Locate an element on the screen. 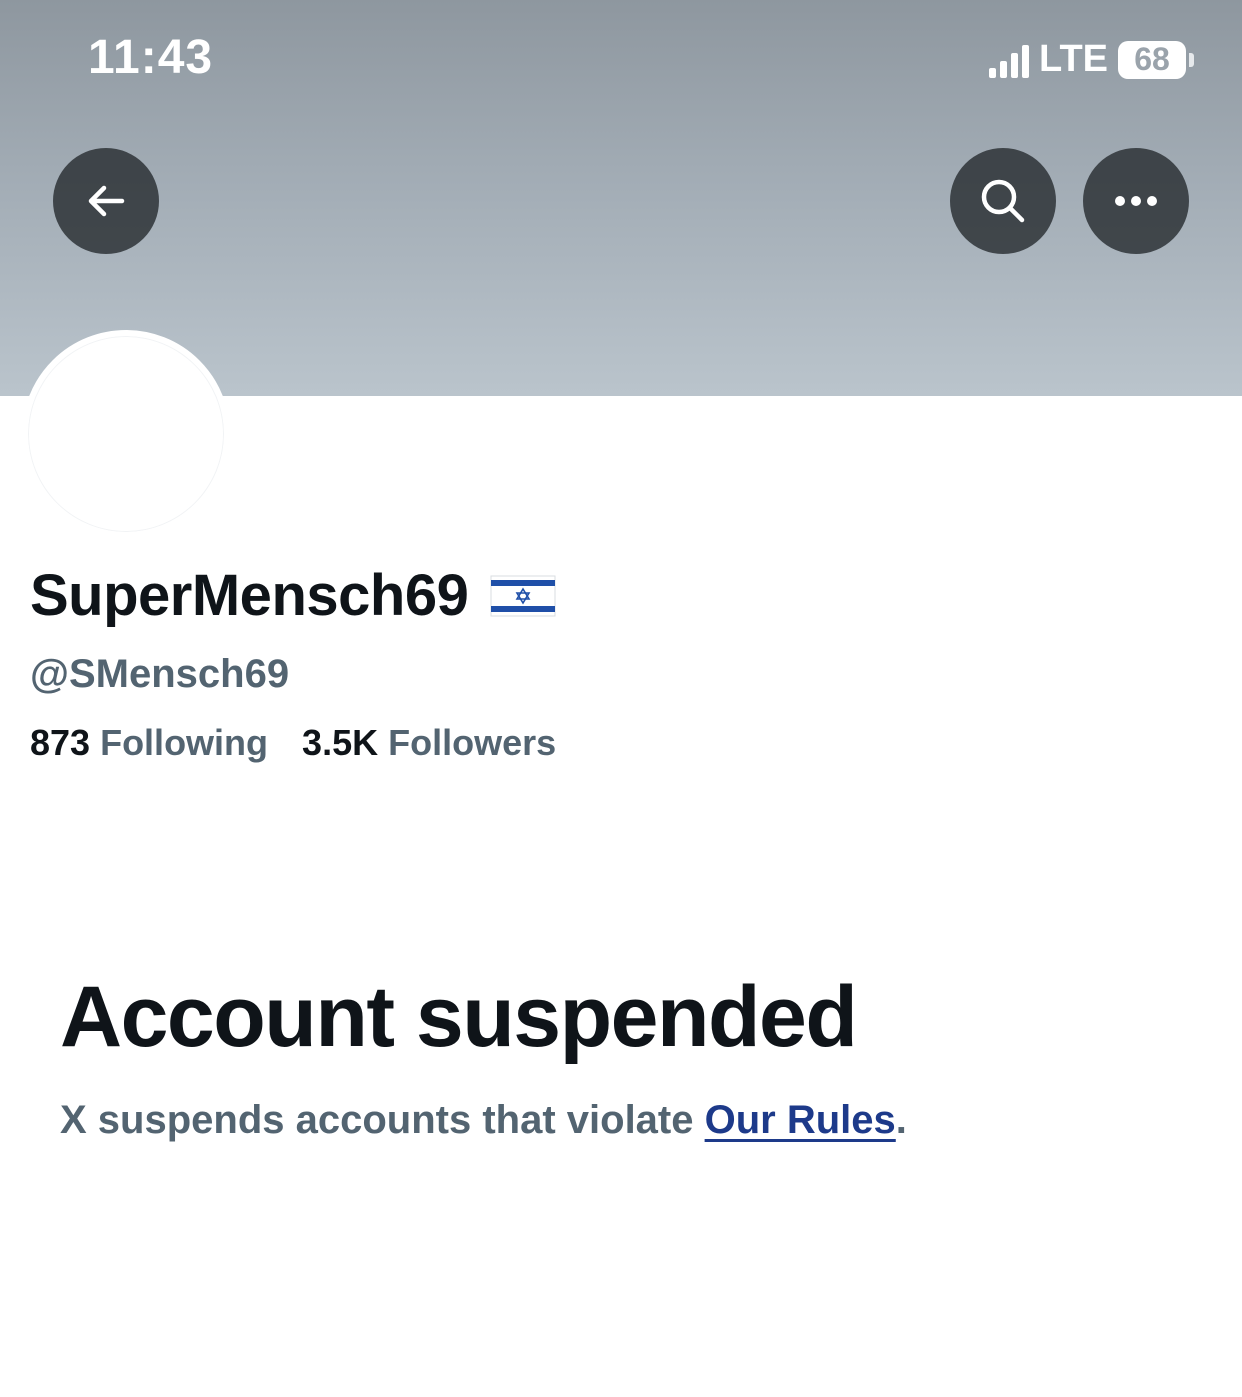  display-name-text: SuperMensch69 is located at coordinates (249, 595).